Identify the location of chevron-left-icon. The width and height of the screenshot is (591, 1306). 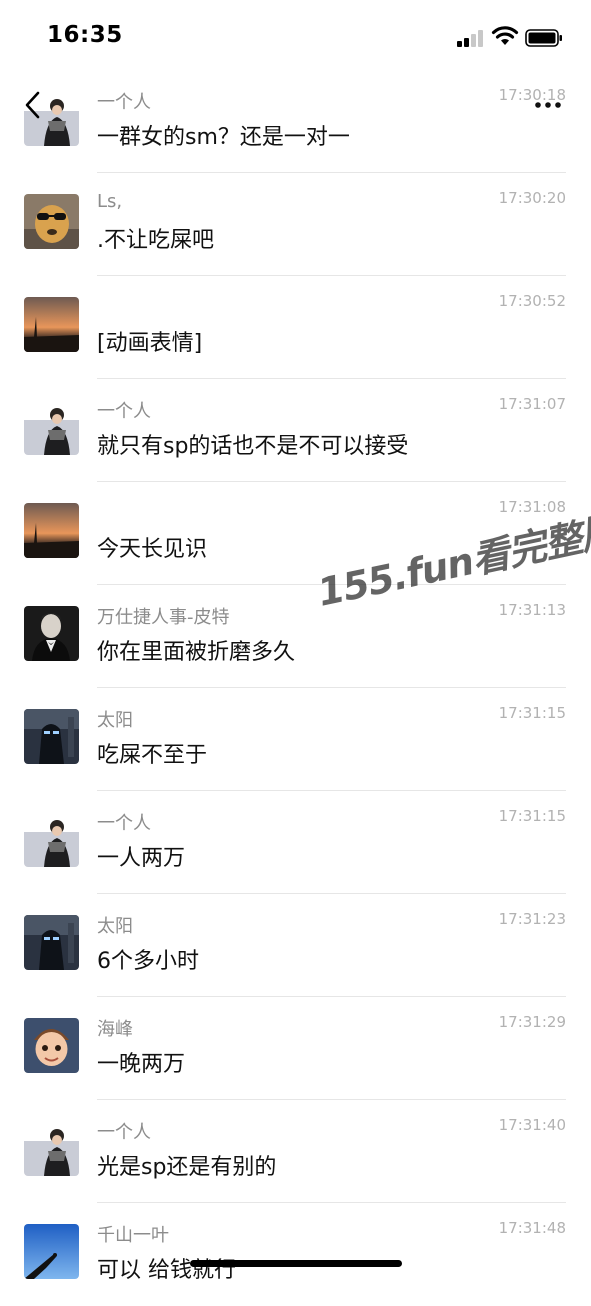
(32, 105).